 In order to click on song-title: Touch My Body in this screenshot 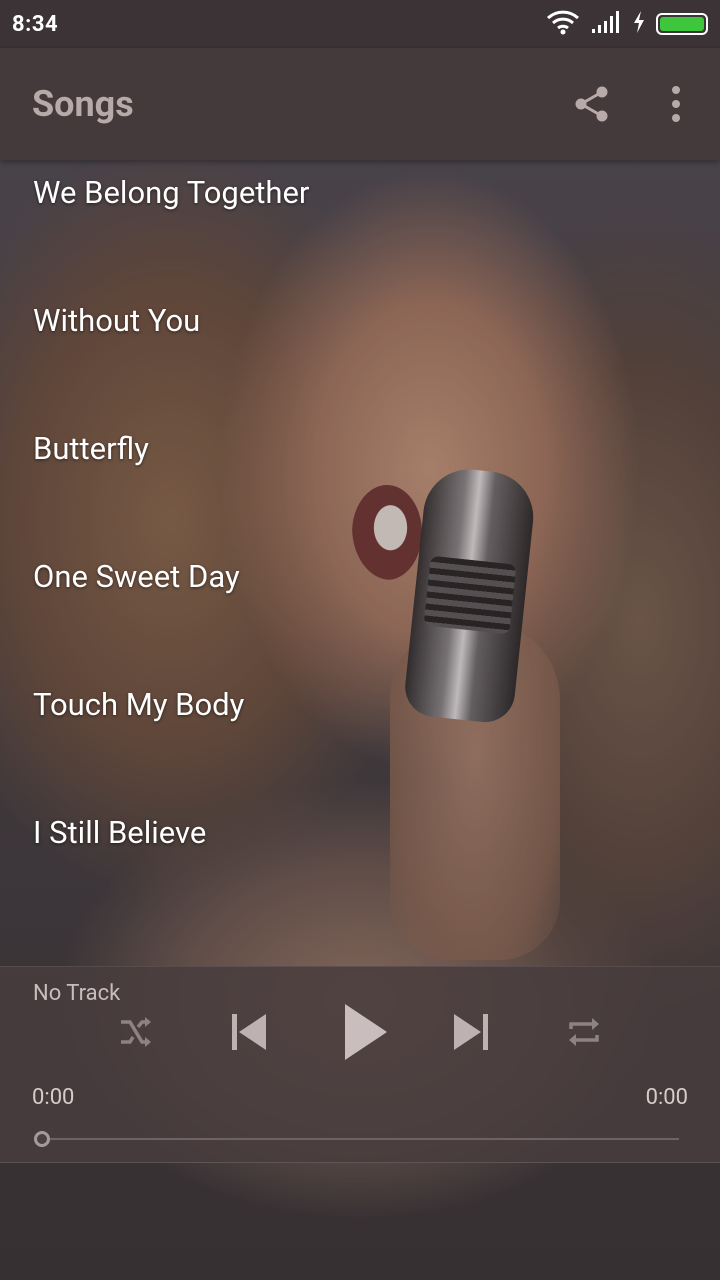, I will do `click(139, 704)`.